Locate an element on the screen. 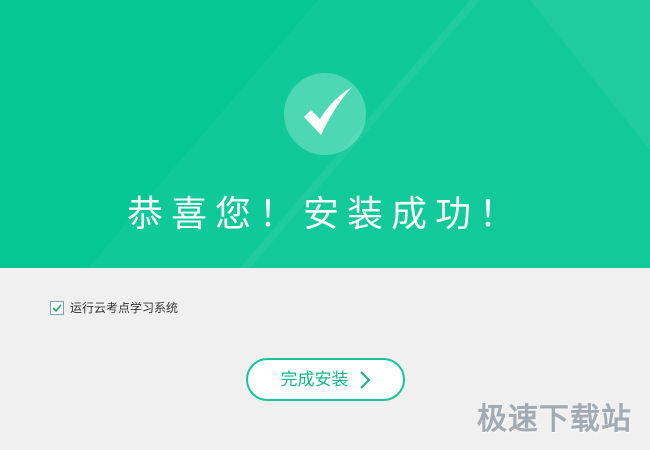 Image resolution: width=650 pixels, height=450 pixels. finish-install-button: 完成安装 is located at coordinates (325, 379).